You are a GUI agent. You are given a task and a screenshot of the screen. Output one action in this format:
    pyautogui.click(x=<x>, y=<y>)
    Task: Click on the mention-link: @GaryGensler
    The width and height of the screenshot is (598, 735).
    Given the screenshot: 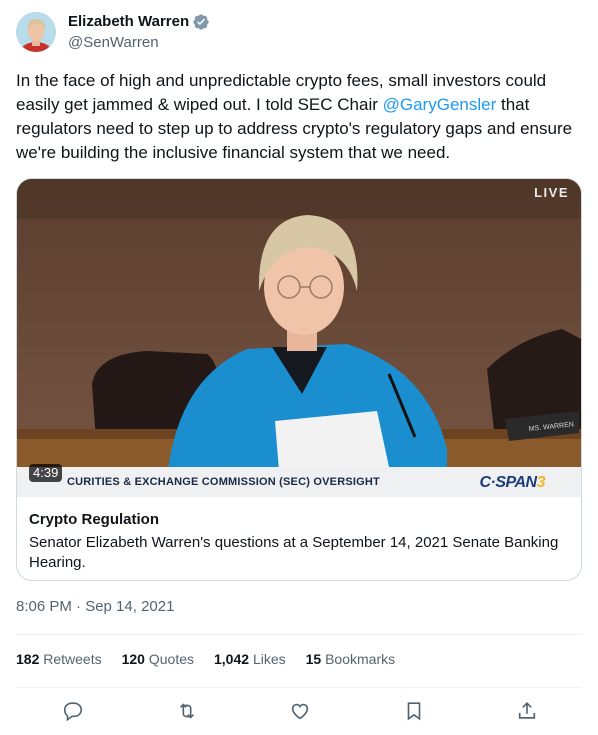 What is the action you would take?
    pyautogui.click(x=440, y=104)
    